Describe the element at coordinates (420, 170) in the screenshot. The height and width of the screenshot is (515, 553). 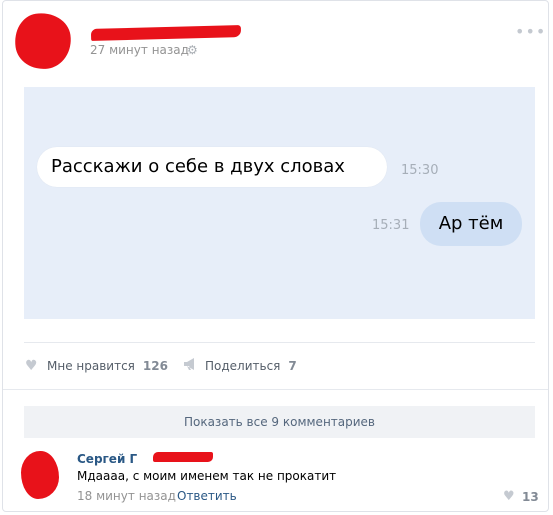
I see `incoming-message-time: 15:30` at that location.